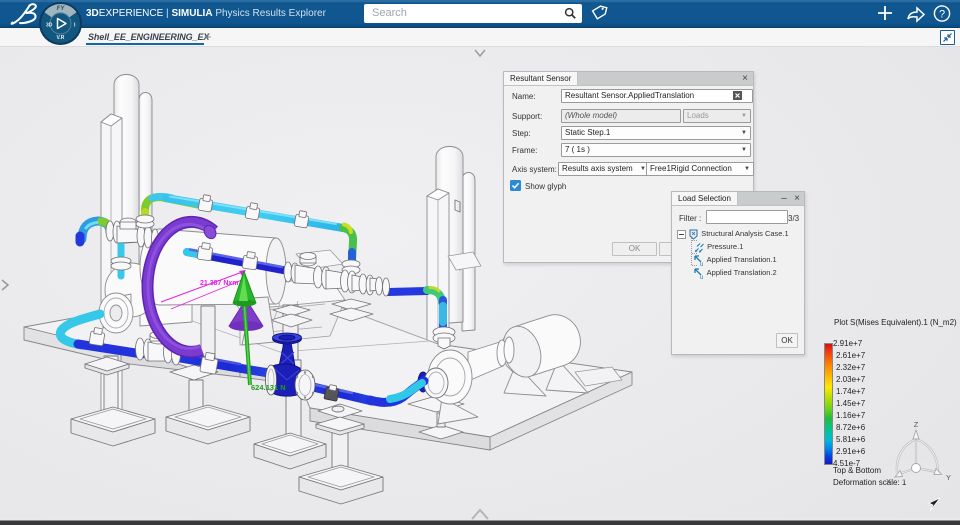  What do you see at coordinates (61, 9) in the screenshot?
I see `svg-text: FY` at bounding box center [61, 9].